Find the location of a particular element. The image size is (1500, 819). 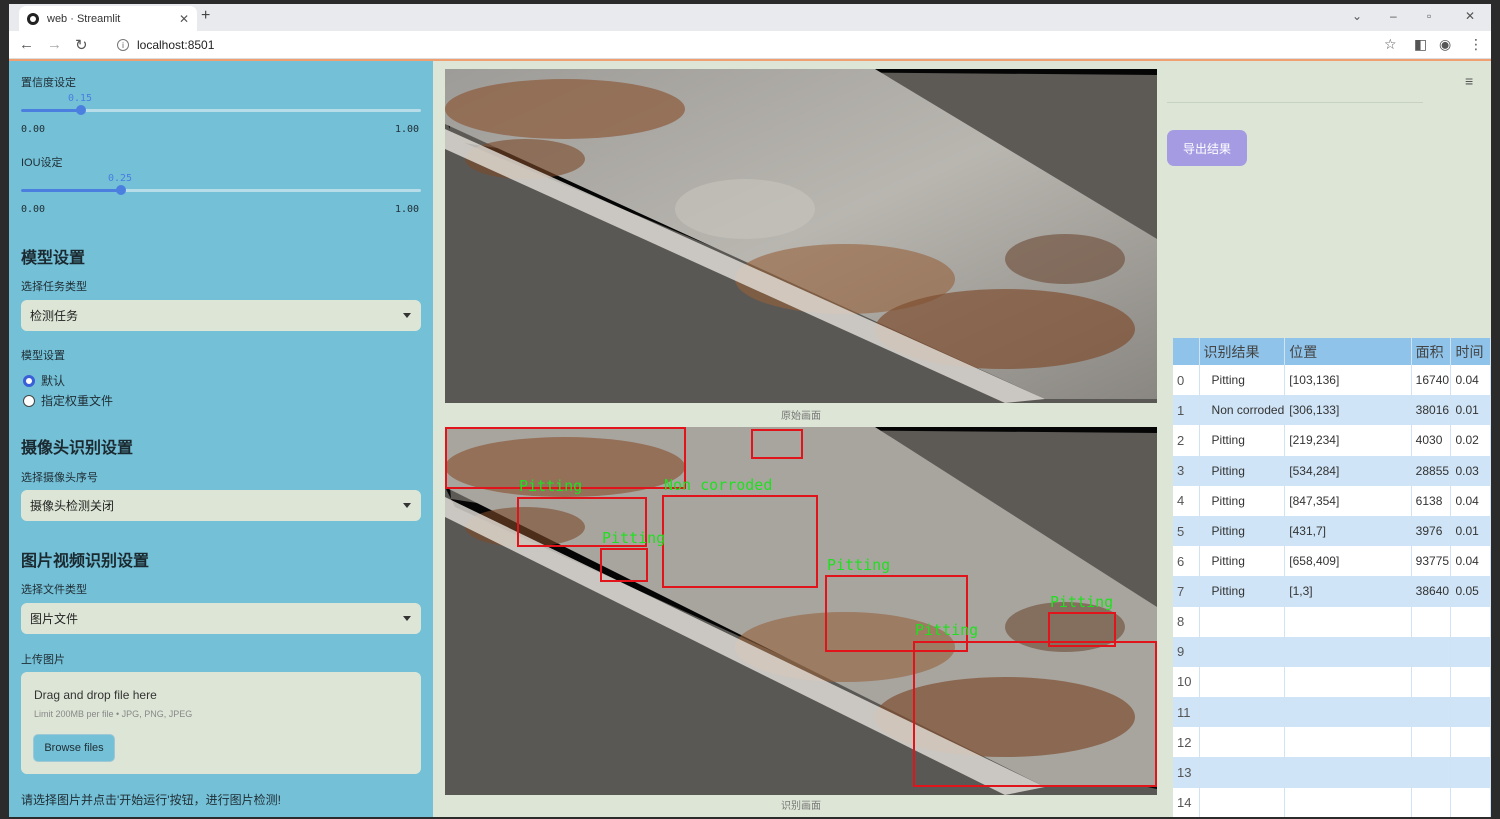

row-time: 0.04 is located at coordinates (1470, 561).